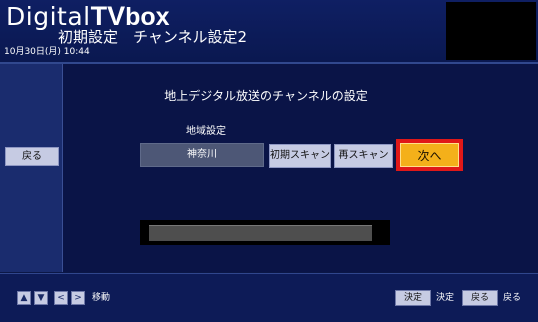 Image resolution: width=538 pixels, height=322 pixels. Describe the element at coordinates (206, 131) in the screenshot. I see `area-setting-label: 地域設定` at that location.